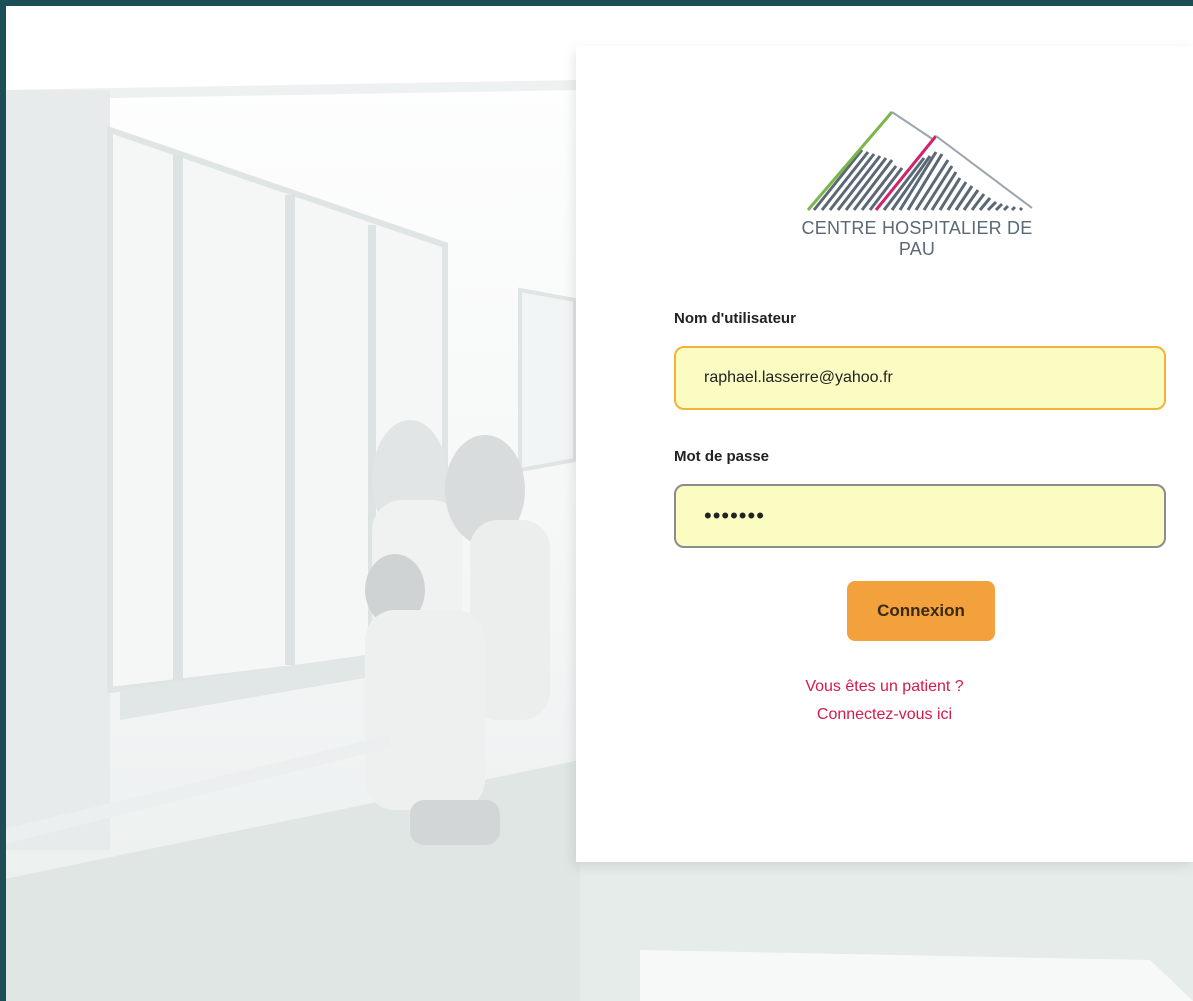 This screenshot has width=1193, height=1001. What do you see at coordinates (919, 161) in the screenshot?
I see `mountain-logo-icon` at bounding box center [919, 161].